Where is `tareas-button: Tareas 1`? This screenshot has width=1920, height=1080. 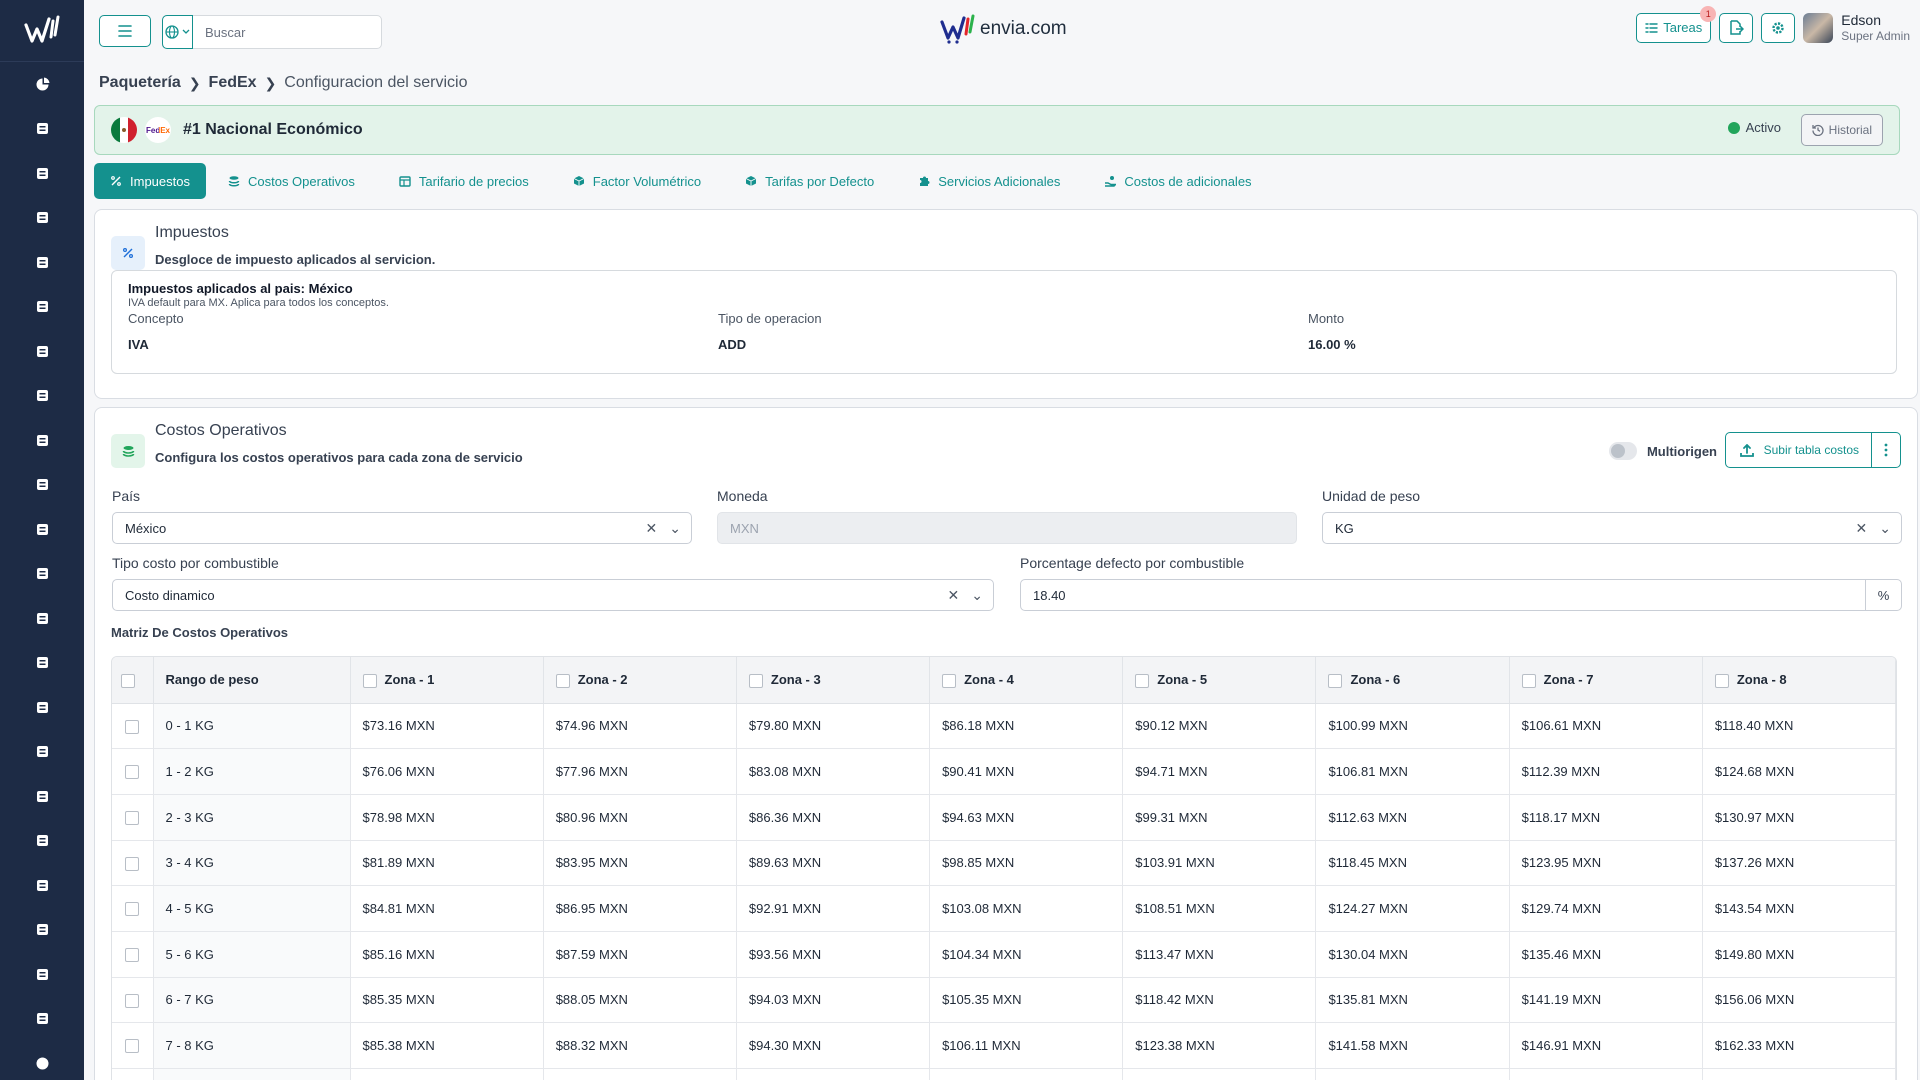
tareas-button: Tareas 1 is located at coordinates (1676, 24).